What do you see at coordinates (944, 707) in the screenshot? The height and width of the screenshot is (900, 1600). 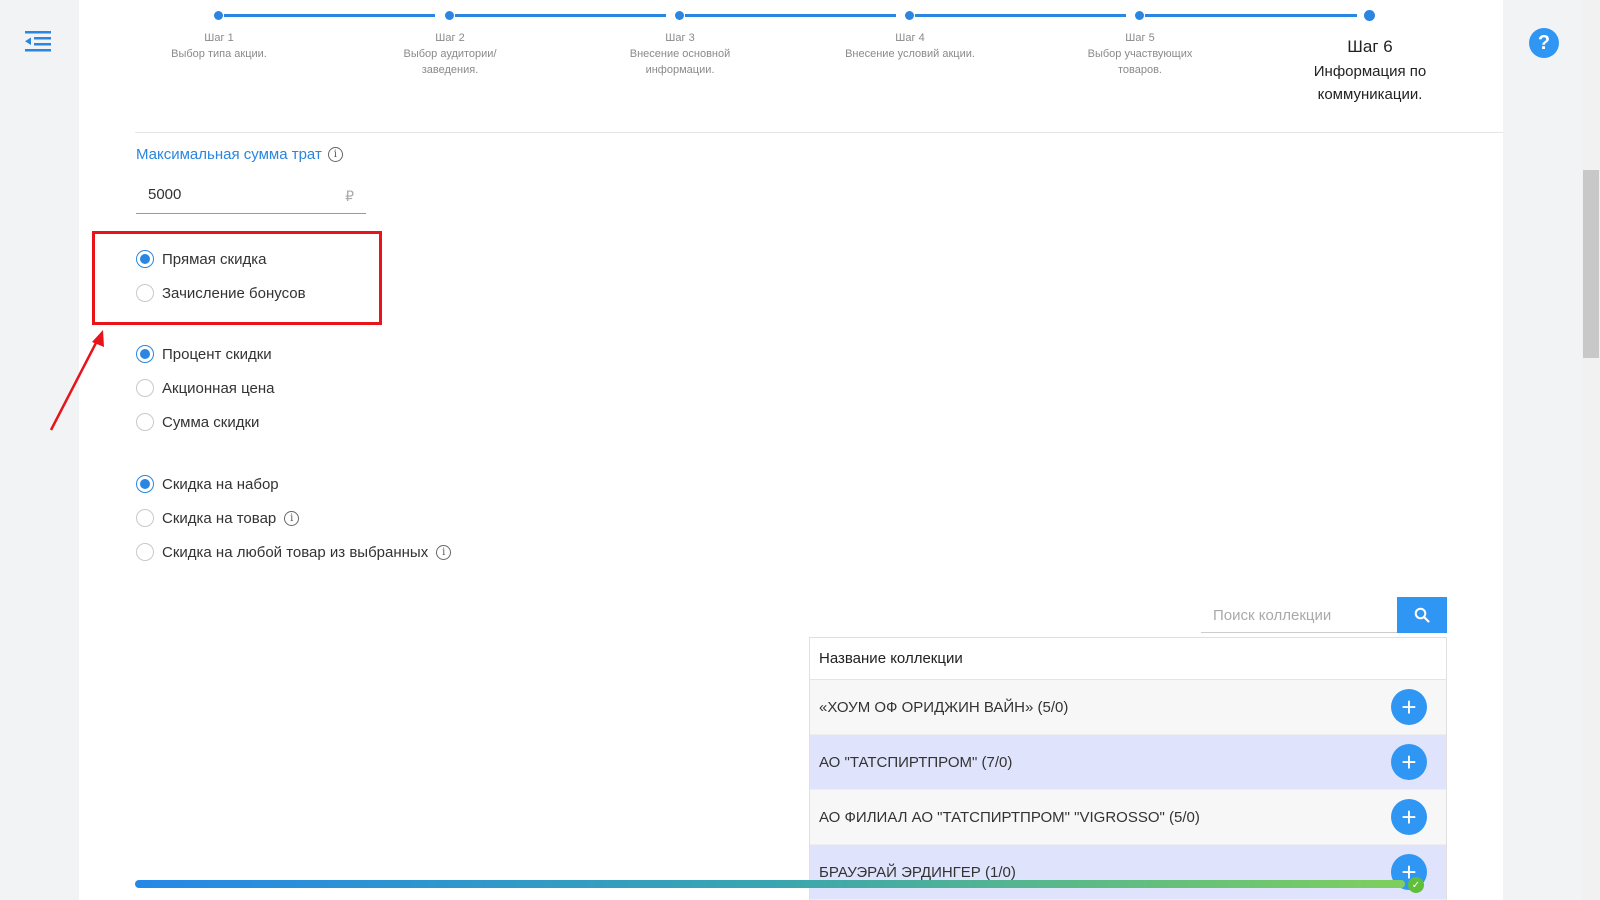 I see `collection-name: «ХОУМ ОФ ОРИДЖИН ВАЙН» (5/0)` at bounding box center [944, 707].